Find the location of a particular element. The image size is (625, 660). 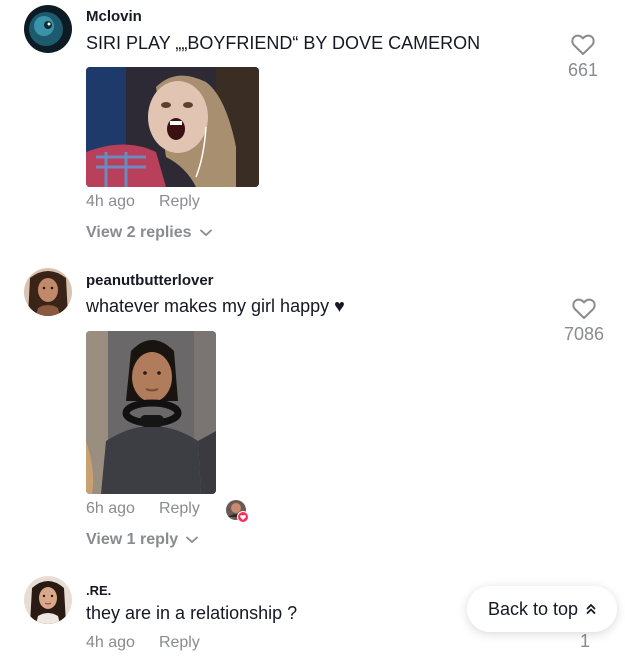

view-replies-button: View 2 replies is located at coordinates (149, 233).